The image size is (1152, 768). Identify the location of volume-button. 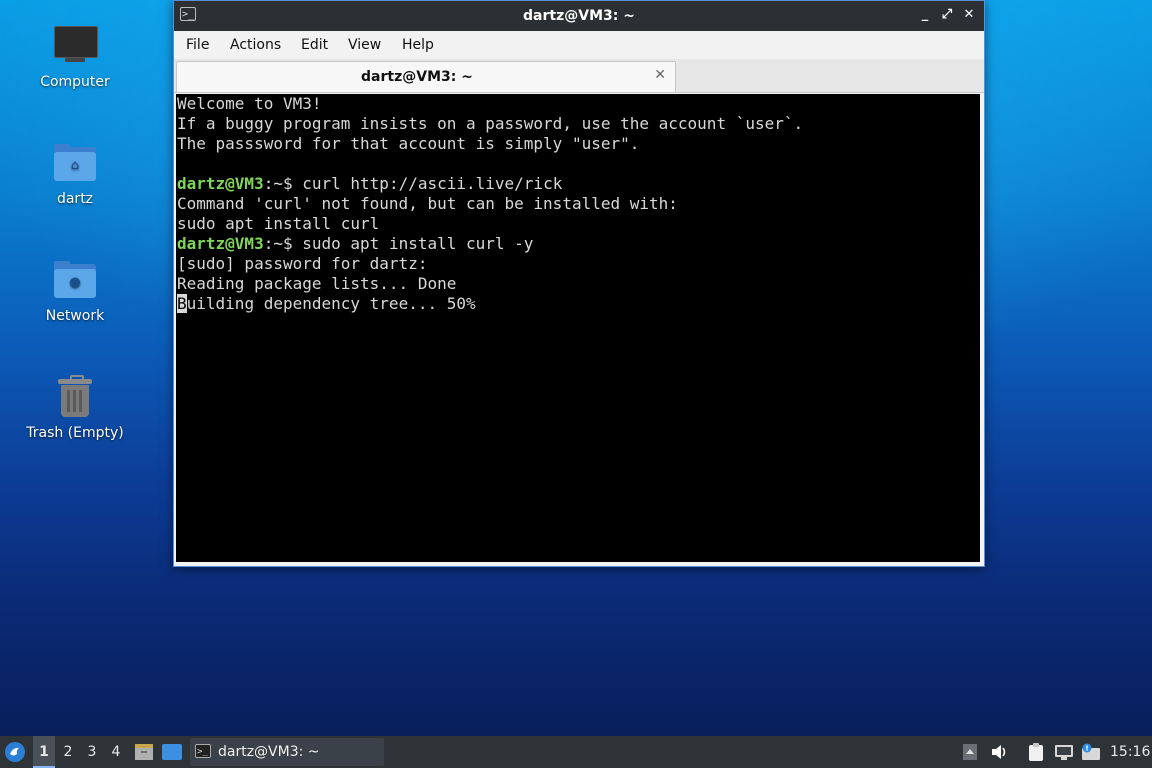
(1001, 752).